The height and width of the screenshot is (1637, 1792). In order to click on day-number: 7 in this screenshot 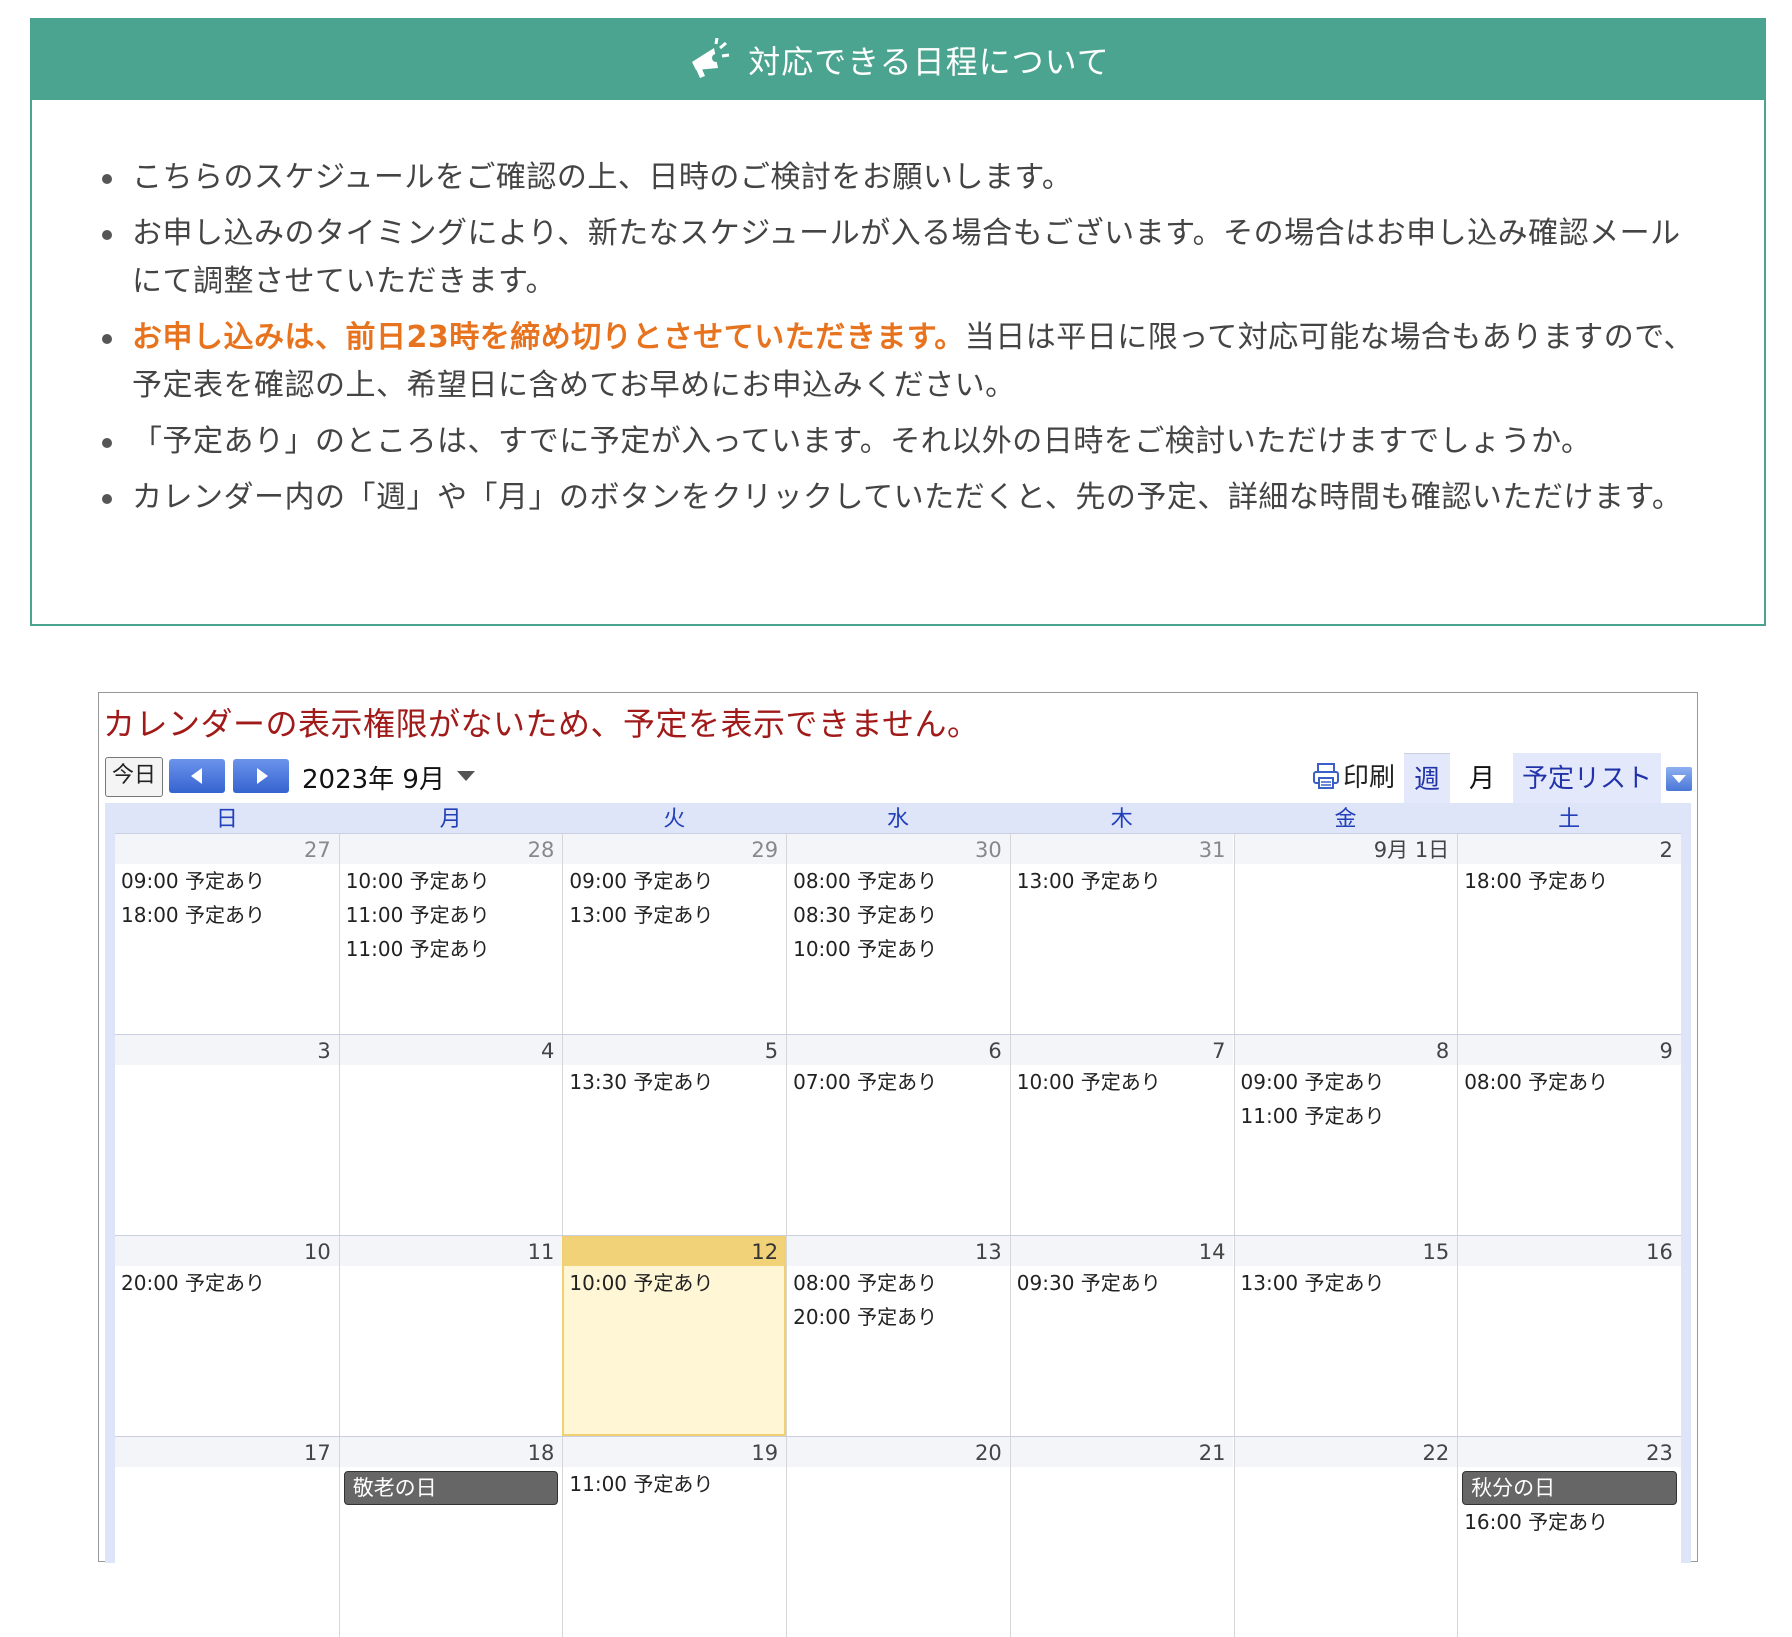, I will do `click(1122, 1050)`.